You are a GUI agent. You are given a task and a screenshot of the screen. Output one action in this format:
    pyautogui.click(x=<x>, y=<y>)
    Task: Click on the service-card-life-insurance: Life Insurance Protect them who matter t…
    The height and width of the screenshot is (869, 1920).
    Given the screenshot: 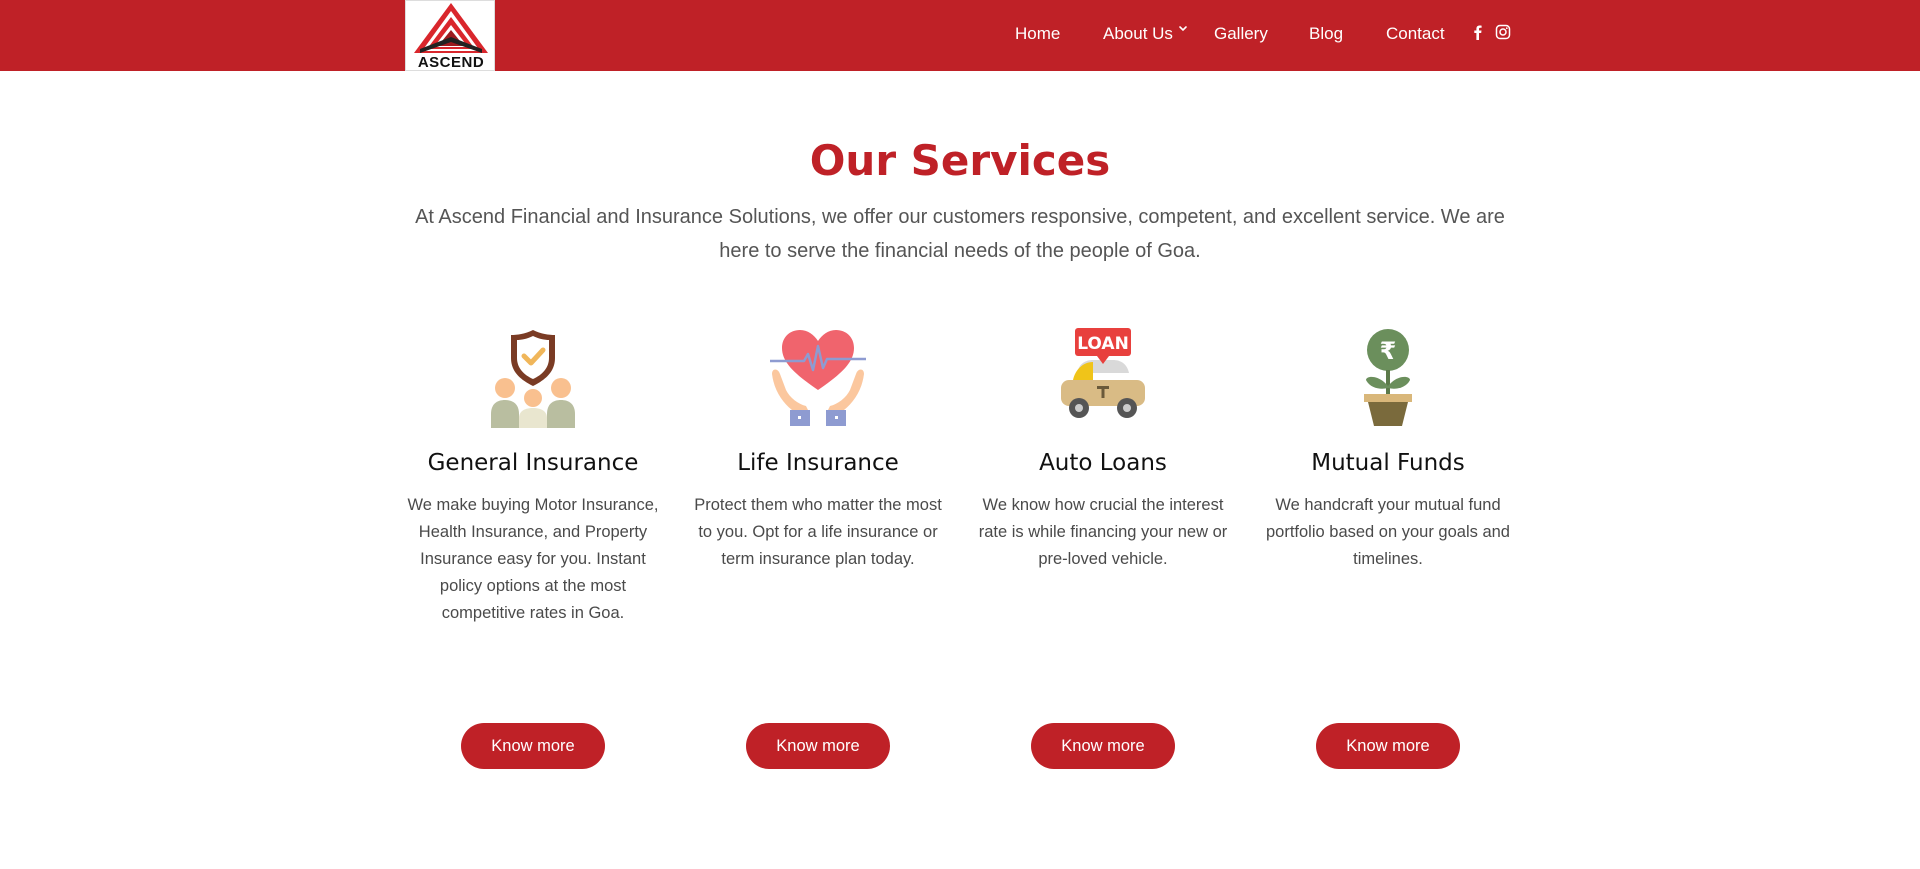 What is the action you would take?
    pyautogui.click(x=818, y=551)
    